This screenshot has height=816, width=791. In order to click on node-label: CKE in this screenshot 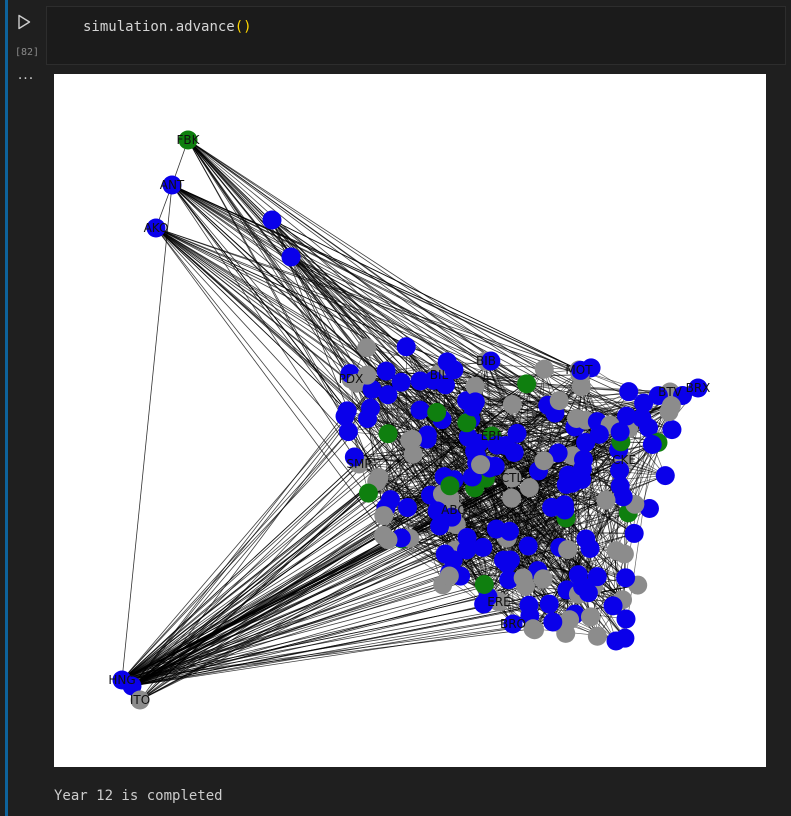, I will do `click(624, 460)`.